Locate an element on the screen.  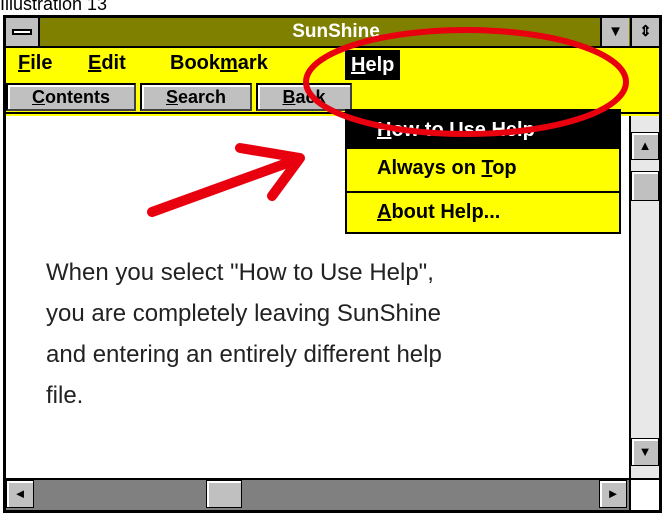
horizontal-scroll-thumb is located at coordinates (224, 494).